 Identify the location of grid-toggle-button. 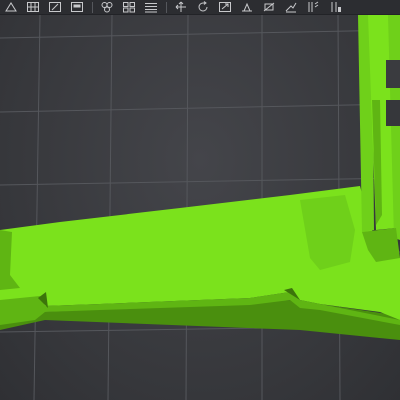
(33, 7).